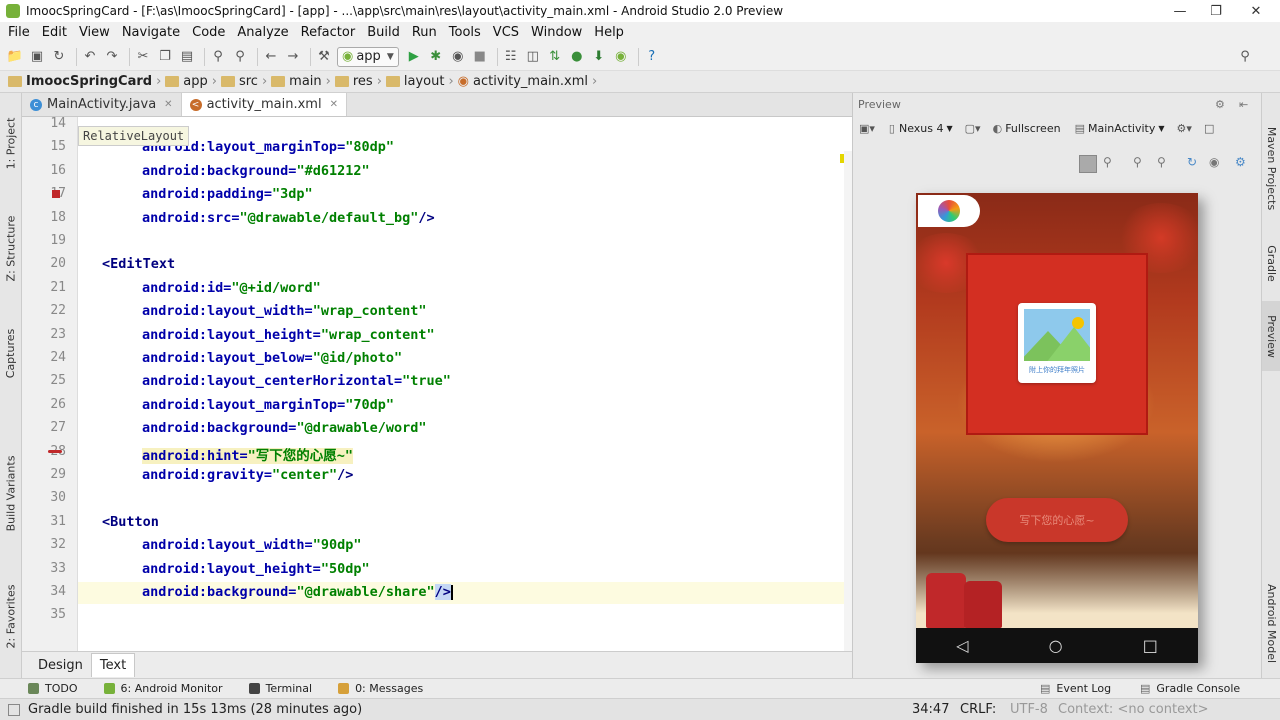 The width and height of the screenshot is (1280, 720). Describe the element at coordinates (528, 81) in the screenshot. I see `breadcrumb-file: ◉ activity_main.xml ›` at that location.